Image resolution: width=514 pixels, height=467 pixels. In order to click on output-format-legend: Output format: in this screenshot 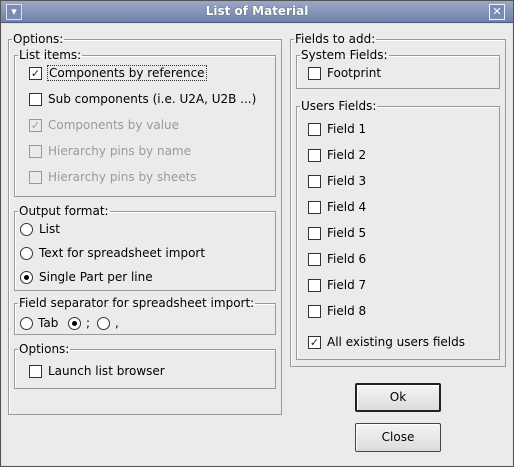, I will do `click(64, 211)`.